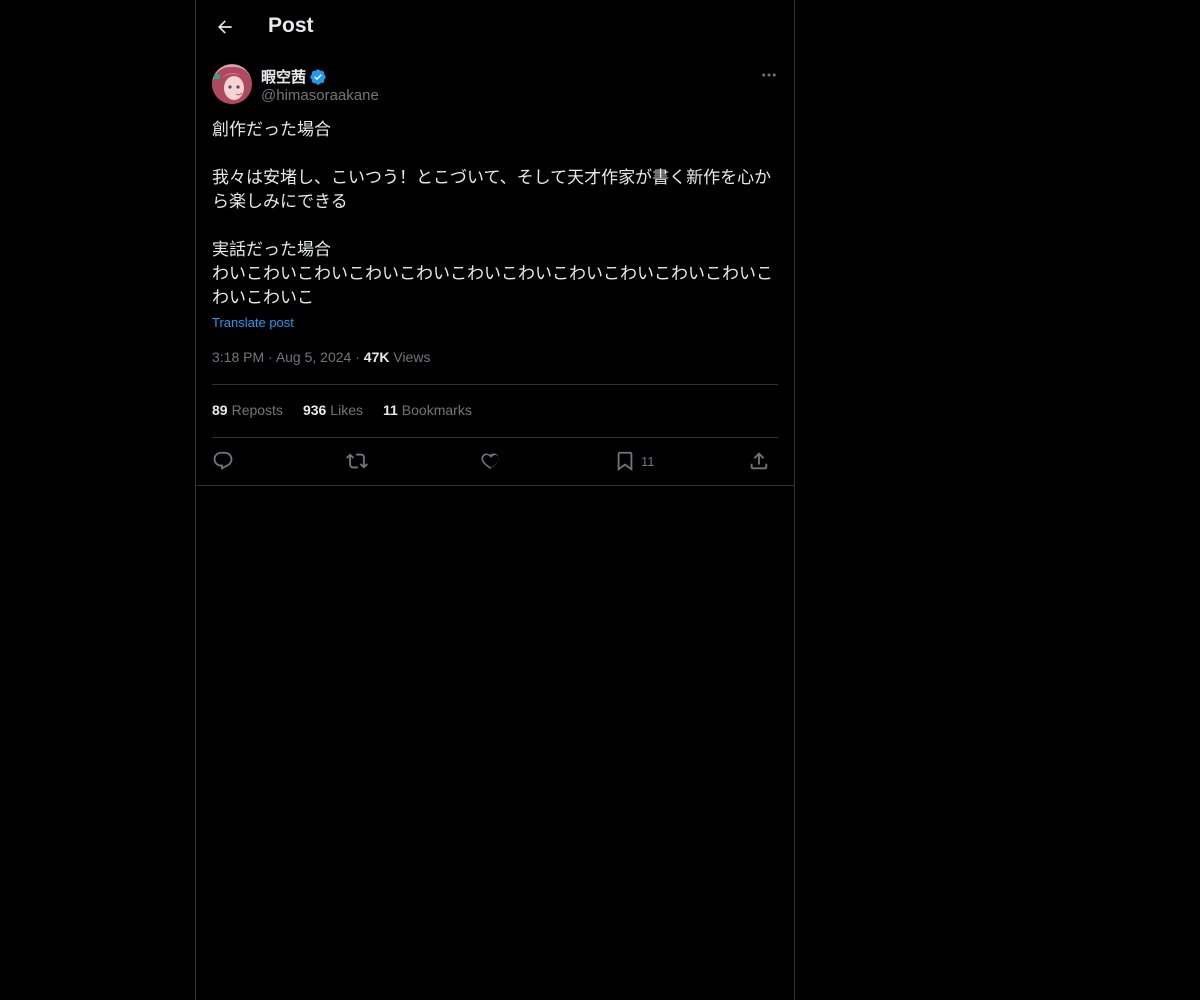 The height and width of the screenshot is (1000, 1200). I want to click on back-arrow-icon, so click(225, 27).